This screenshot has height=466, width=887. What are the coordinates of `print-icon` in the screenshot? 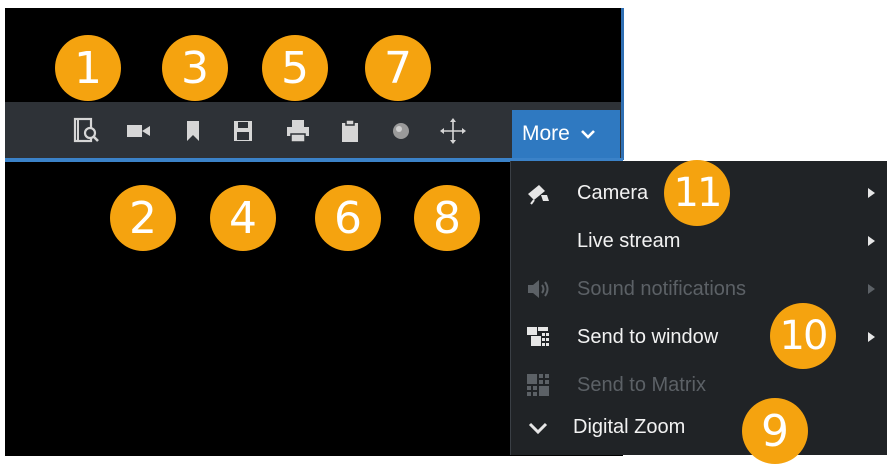 It's located at (298, 131).